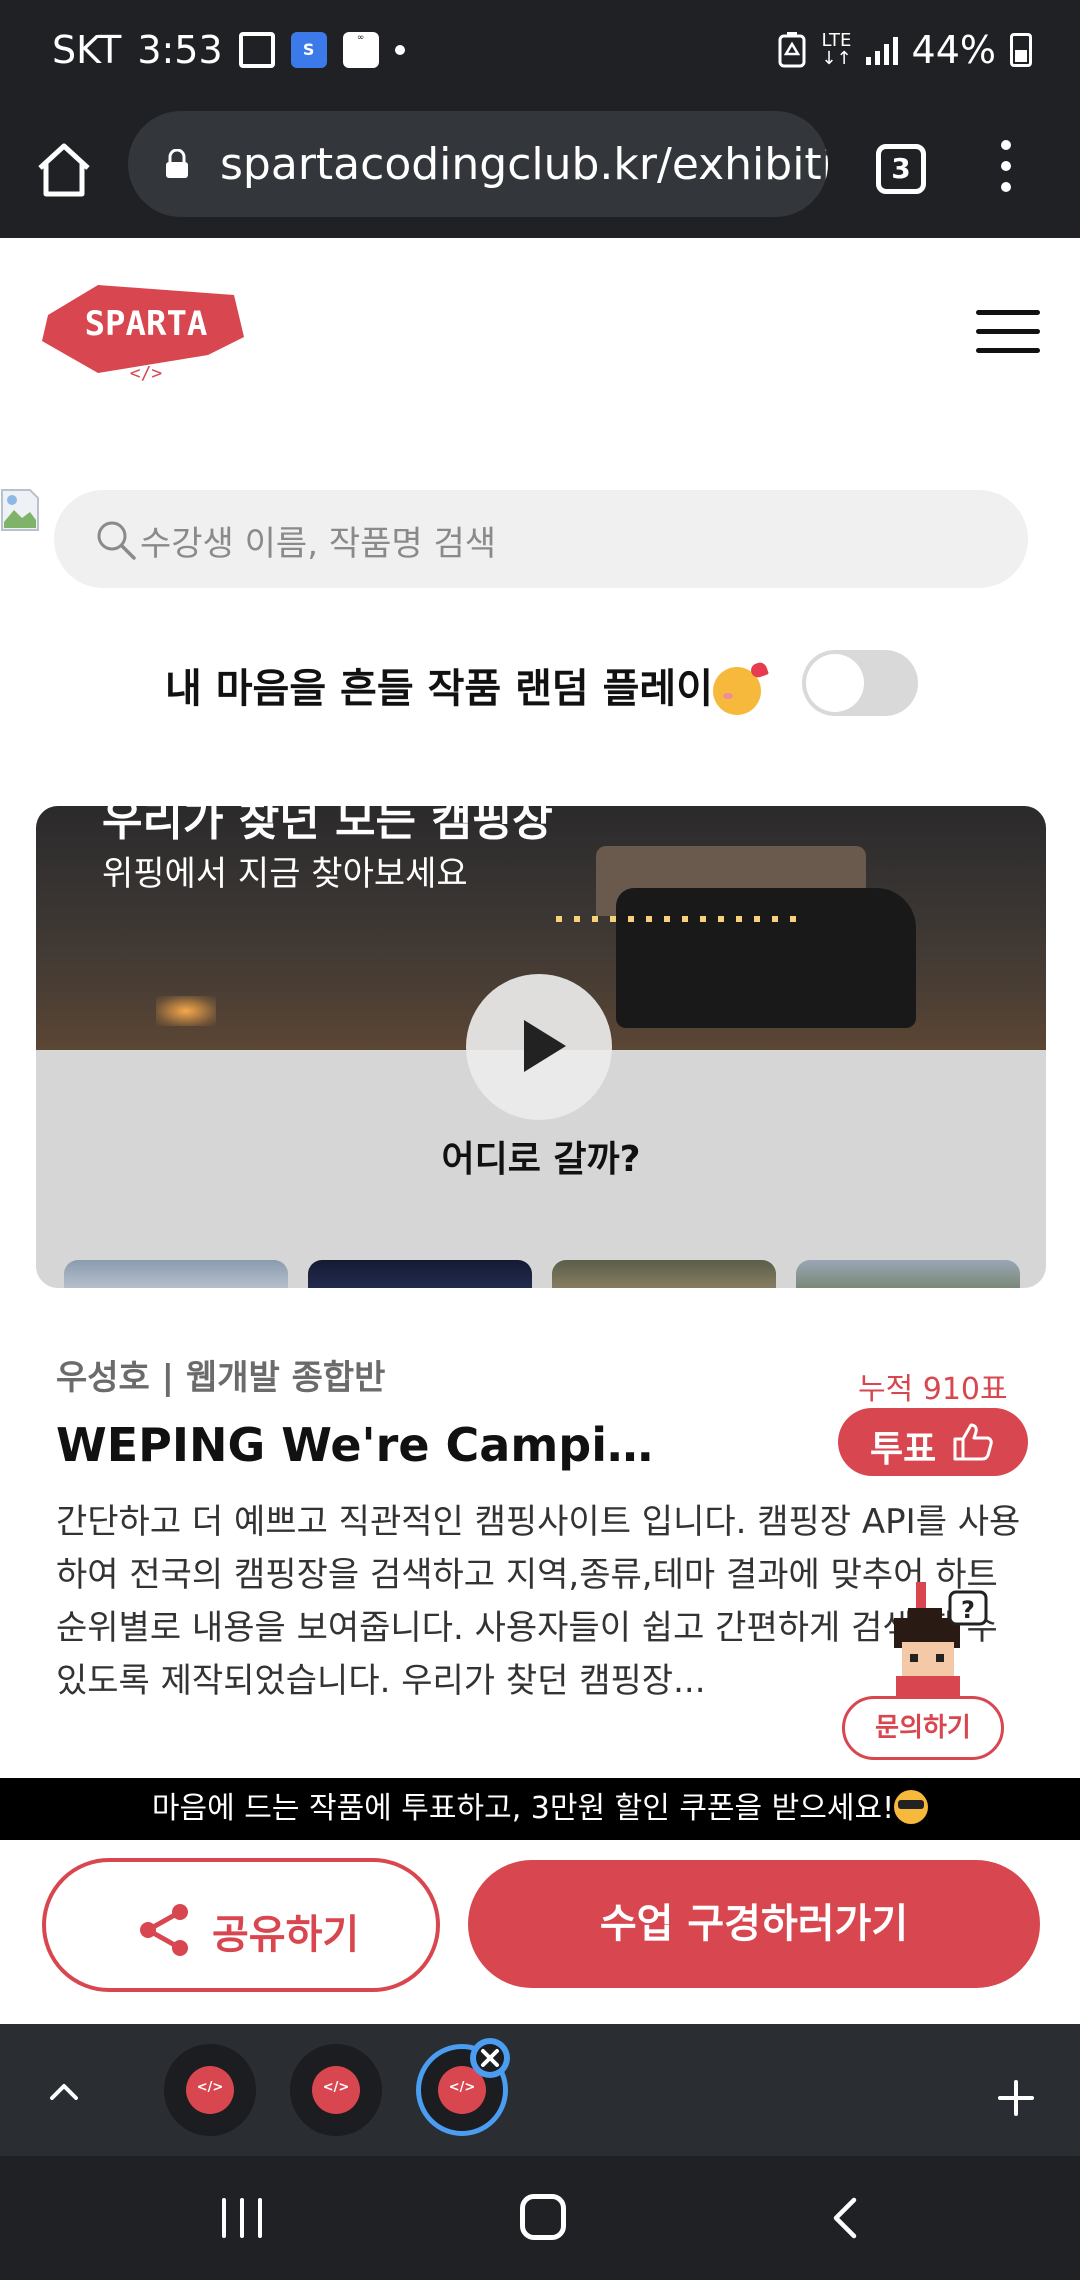 The image size is (1080, 2280). Describe the element at coordinates (908, 1274) in the screenshot. I see `thumbnail-palms` at that location.